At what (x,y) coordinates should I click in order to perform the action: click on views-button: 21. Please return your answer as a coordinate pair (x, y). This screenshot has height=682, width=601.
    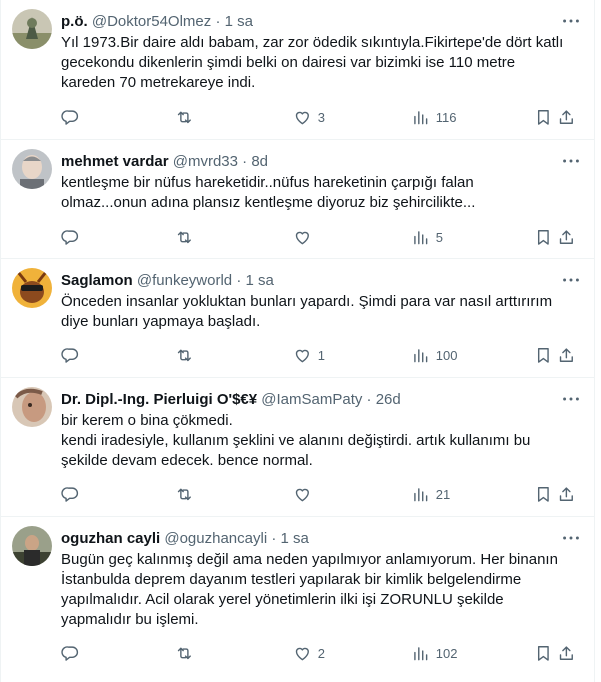
    Looking at the image, I should click on (430, 494).